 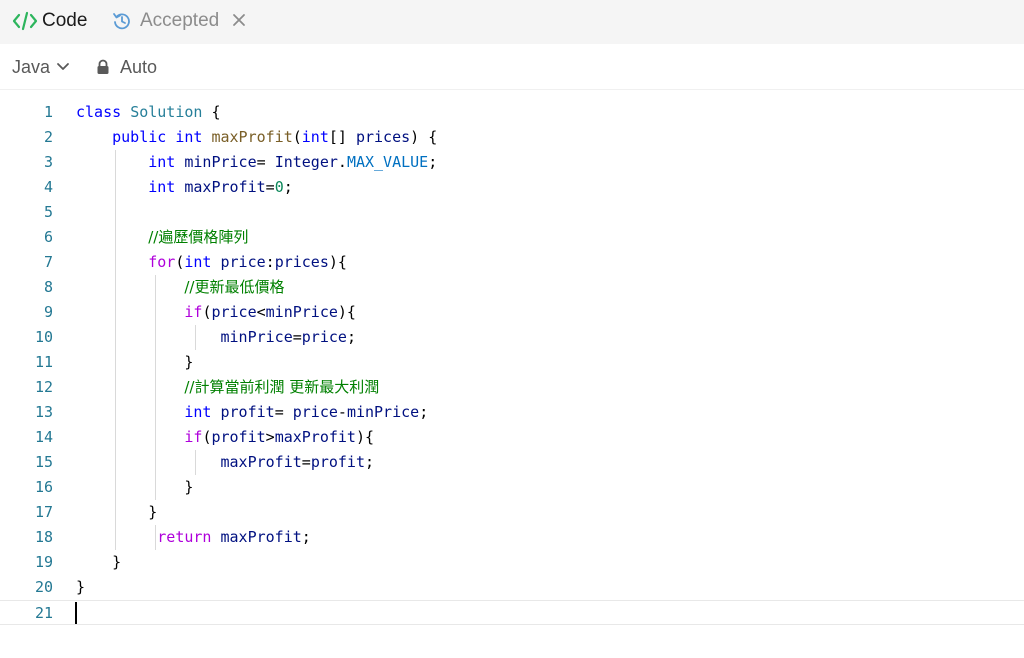 I want to click on line-number: 17, so click(x=43, y=512).